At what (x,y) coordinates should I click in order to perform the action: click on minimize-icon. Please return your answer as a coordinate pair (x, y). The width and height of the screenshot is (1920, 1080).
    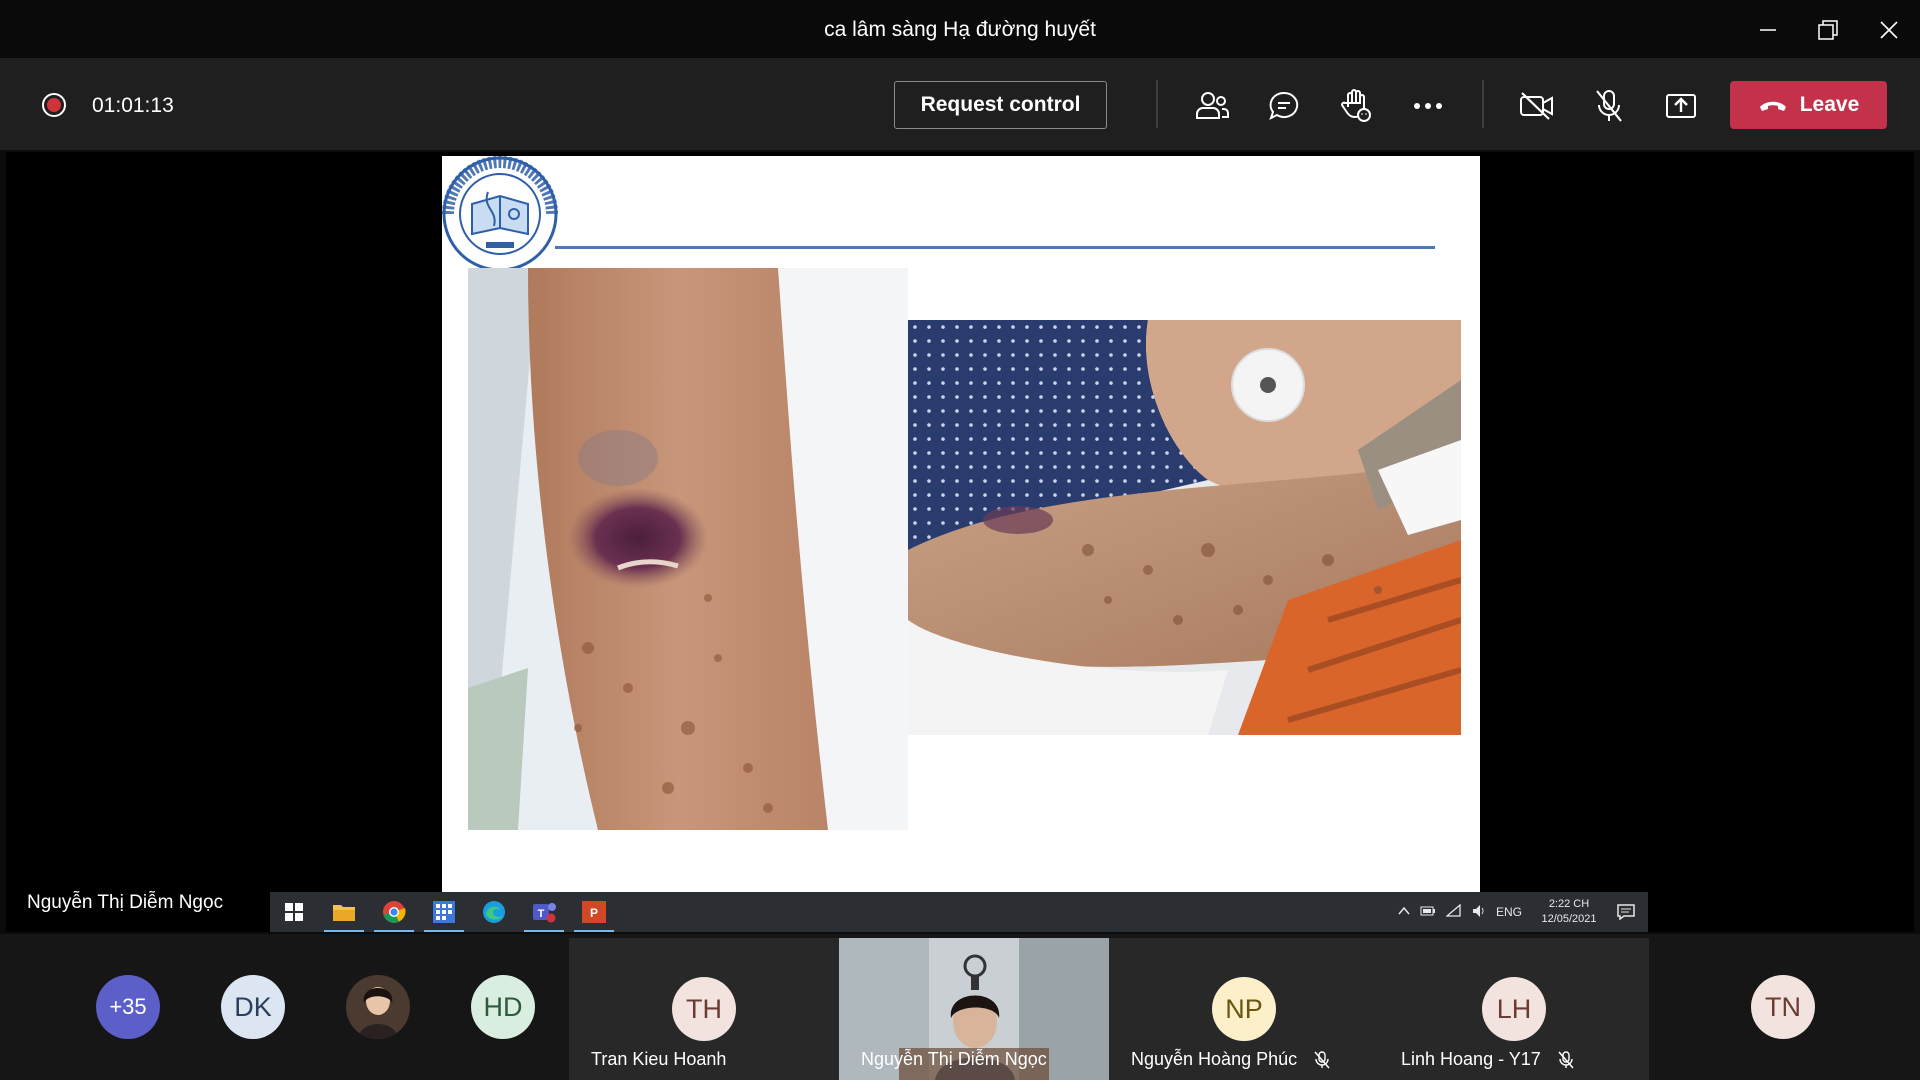
    Looking at the image, I should click on (1768, 30).